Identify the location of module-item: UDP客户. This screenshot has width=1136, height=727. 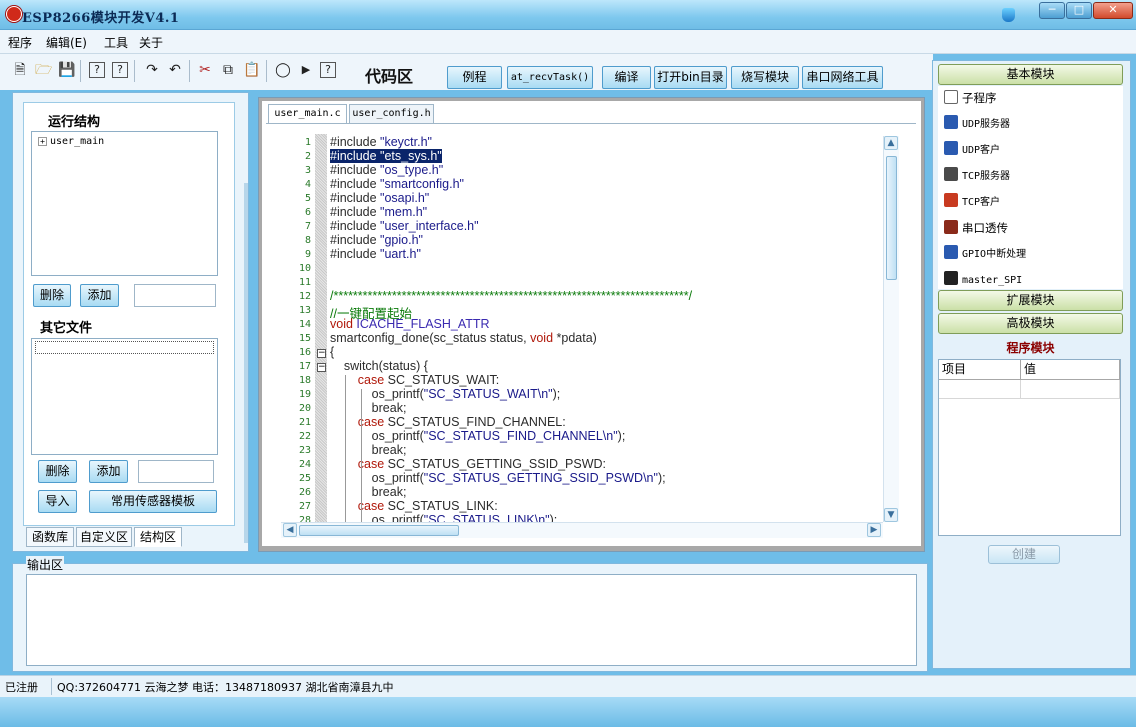
(972, 150).